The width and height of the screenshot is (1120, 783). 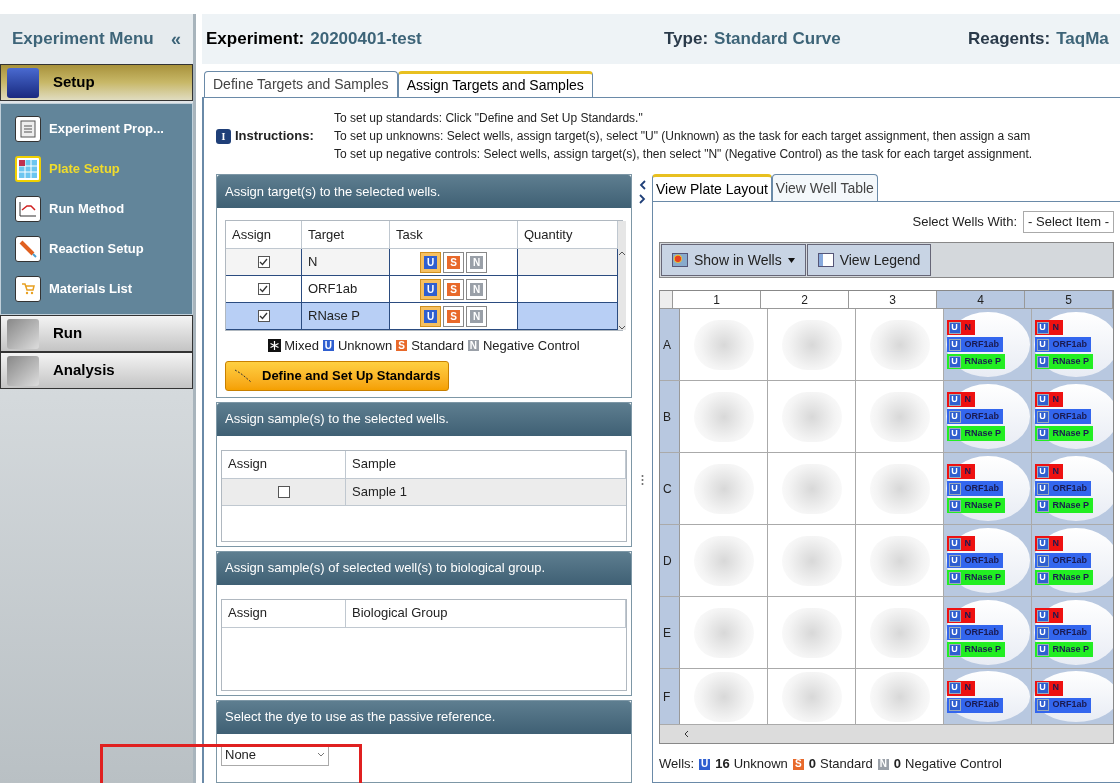 I want to click on panel-header: Assign sample(s) to the selected wells., so click(x=424, y=419).